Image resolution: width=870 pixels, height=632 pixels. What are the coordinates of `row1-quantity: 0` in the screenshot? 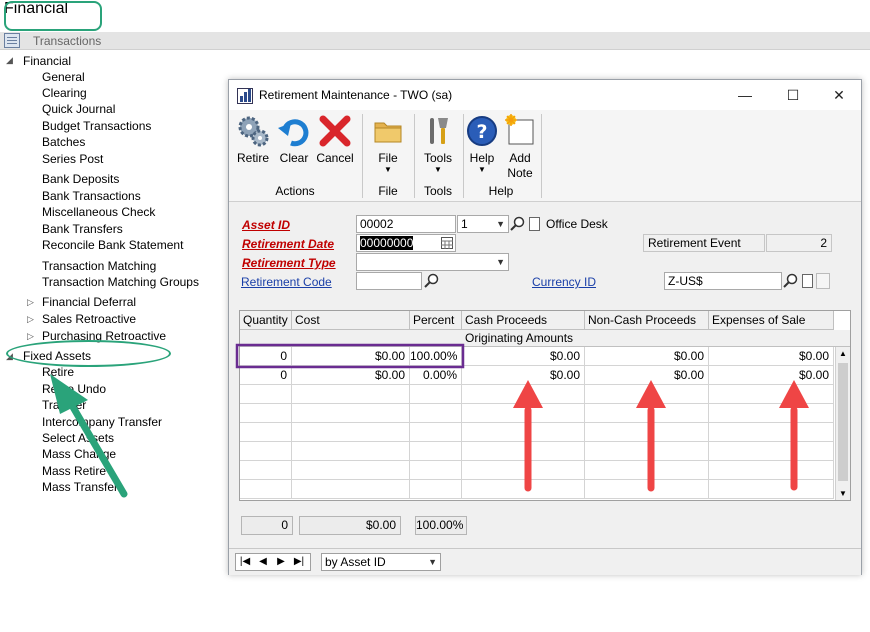 It's located at (266, 356).